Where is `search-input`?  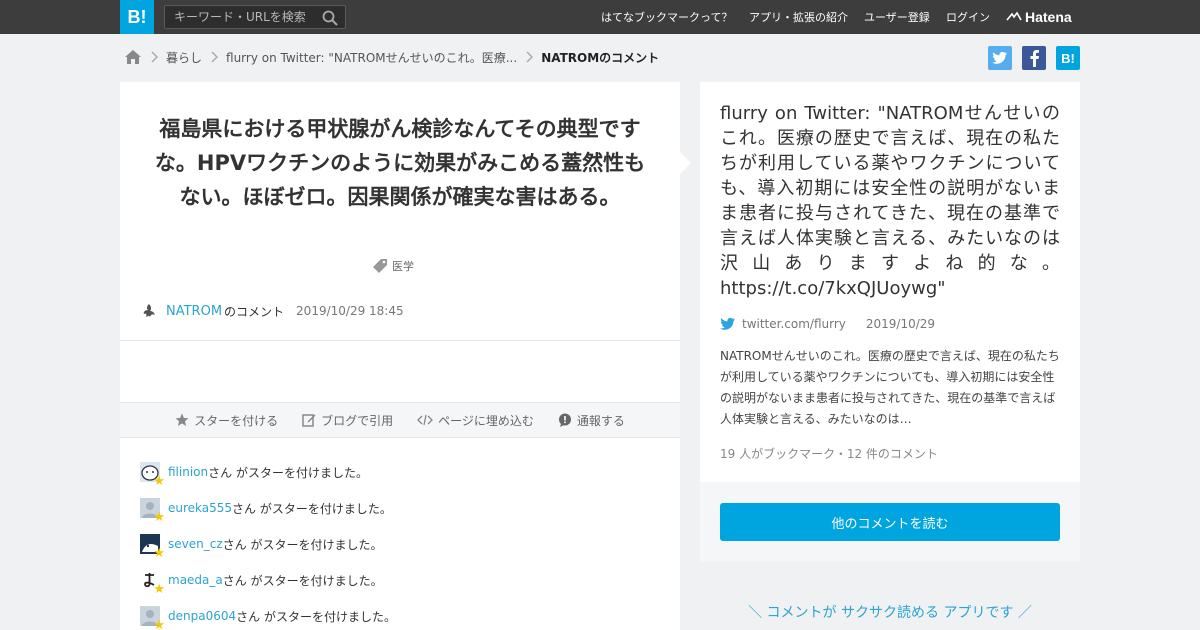 search-input is located at coordinates (240, 17).